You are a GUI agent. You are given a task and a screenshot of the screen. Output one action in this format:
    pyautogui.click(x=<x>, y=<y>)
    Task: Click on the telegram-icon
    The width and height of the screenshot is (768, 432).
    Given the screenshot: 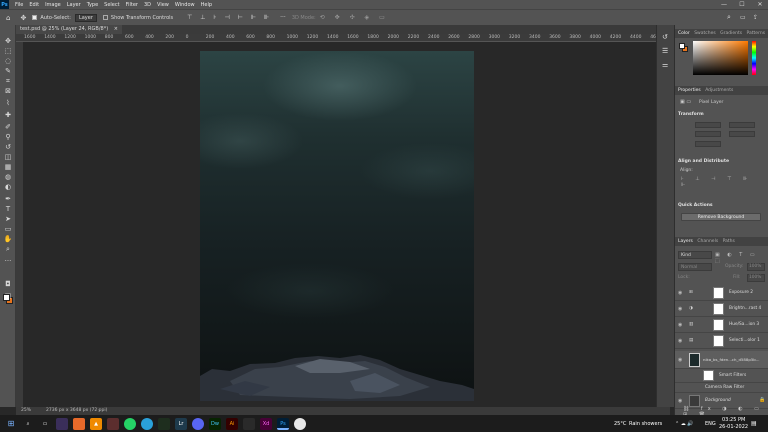 What is the action you would take?
    pyautogui.click(x=147, y=423)
    